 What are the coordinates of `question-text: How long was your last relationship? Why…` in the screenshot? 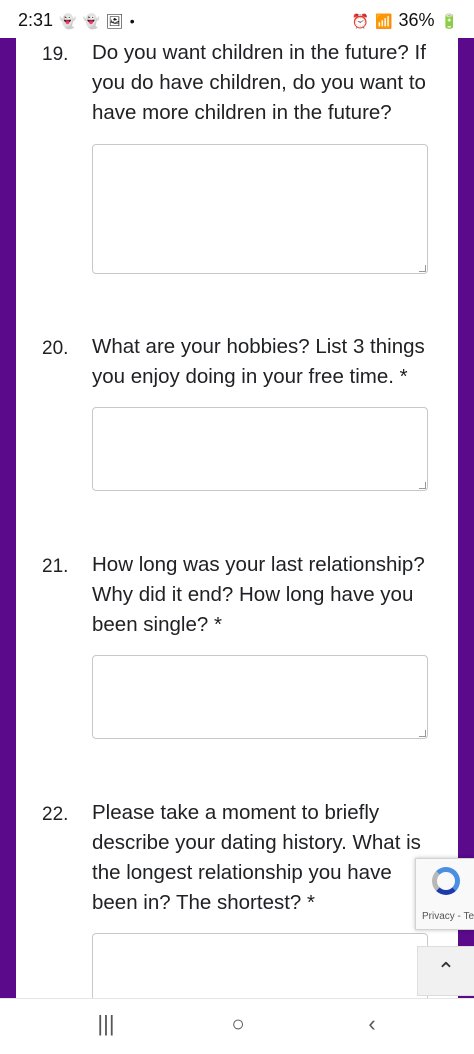 It's located at (258, 594).